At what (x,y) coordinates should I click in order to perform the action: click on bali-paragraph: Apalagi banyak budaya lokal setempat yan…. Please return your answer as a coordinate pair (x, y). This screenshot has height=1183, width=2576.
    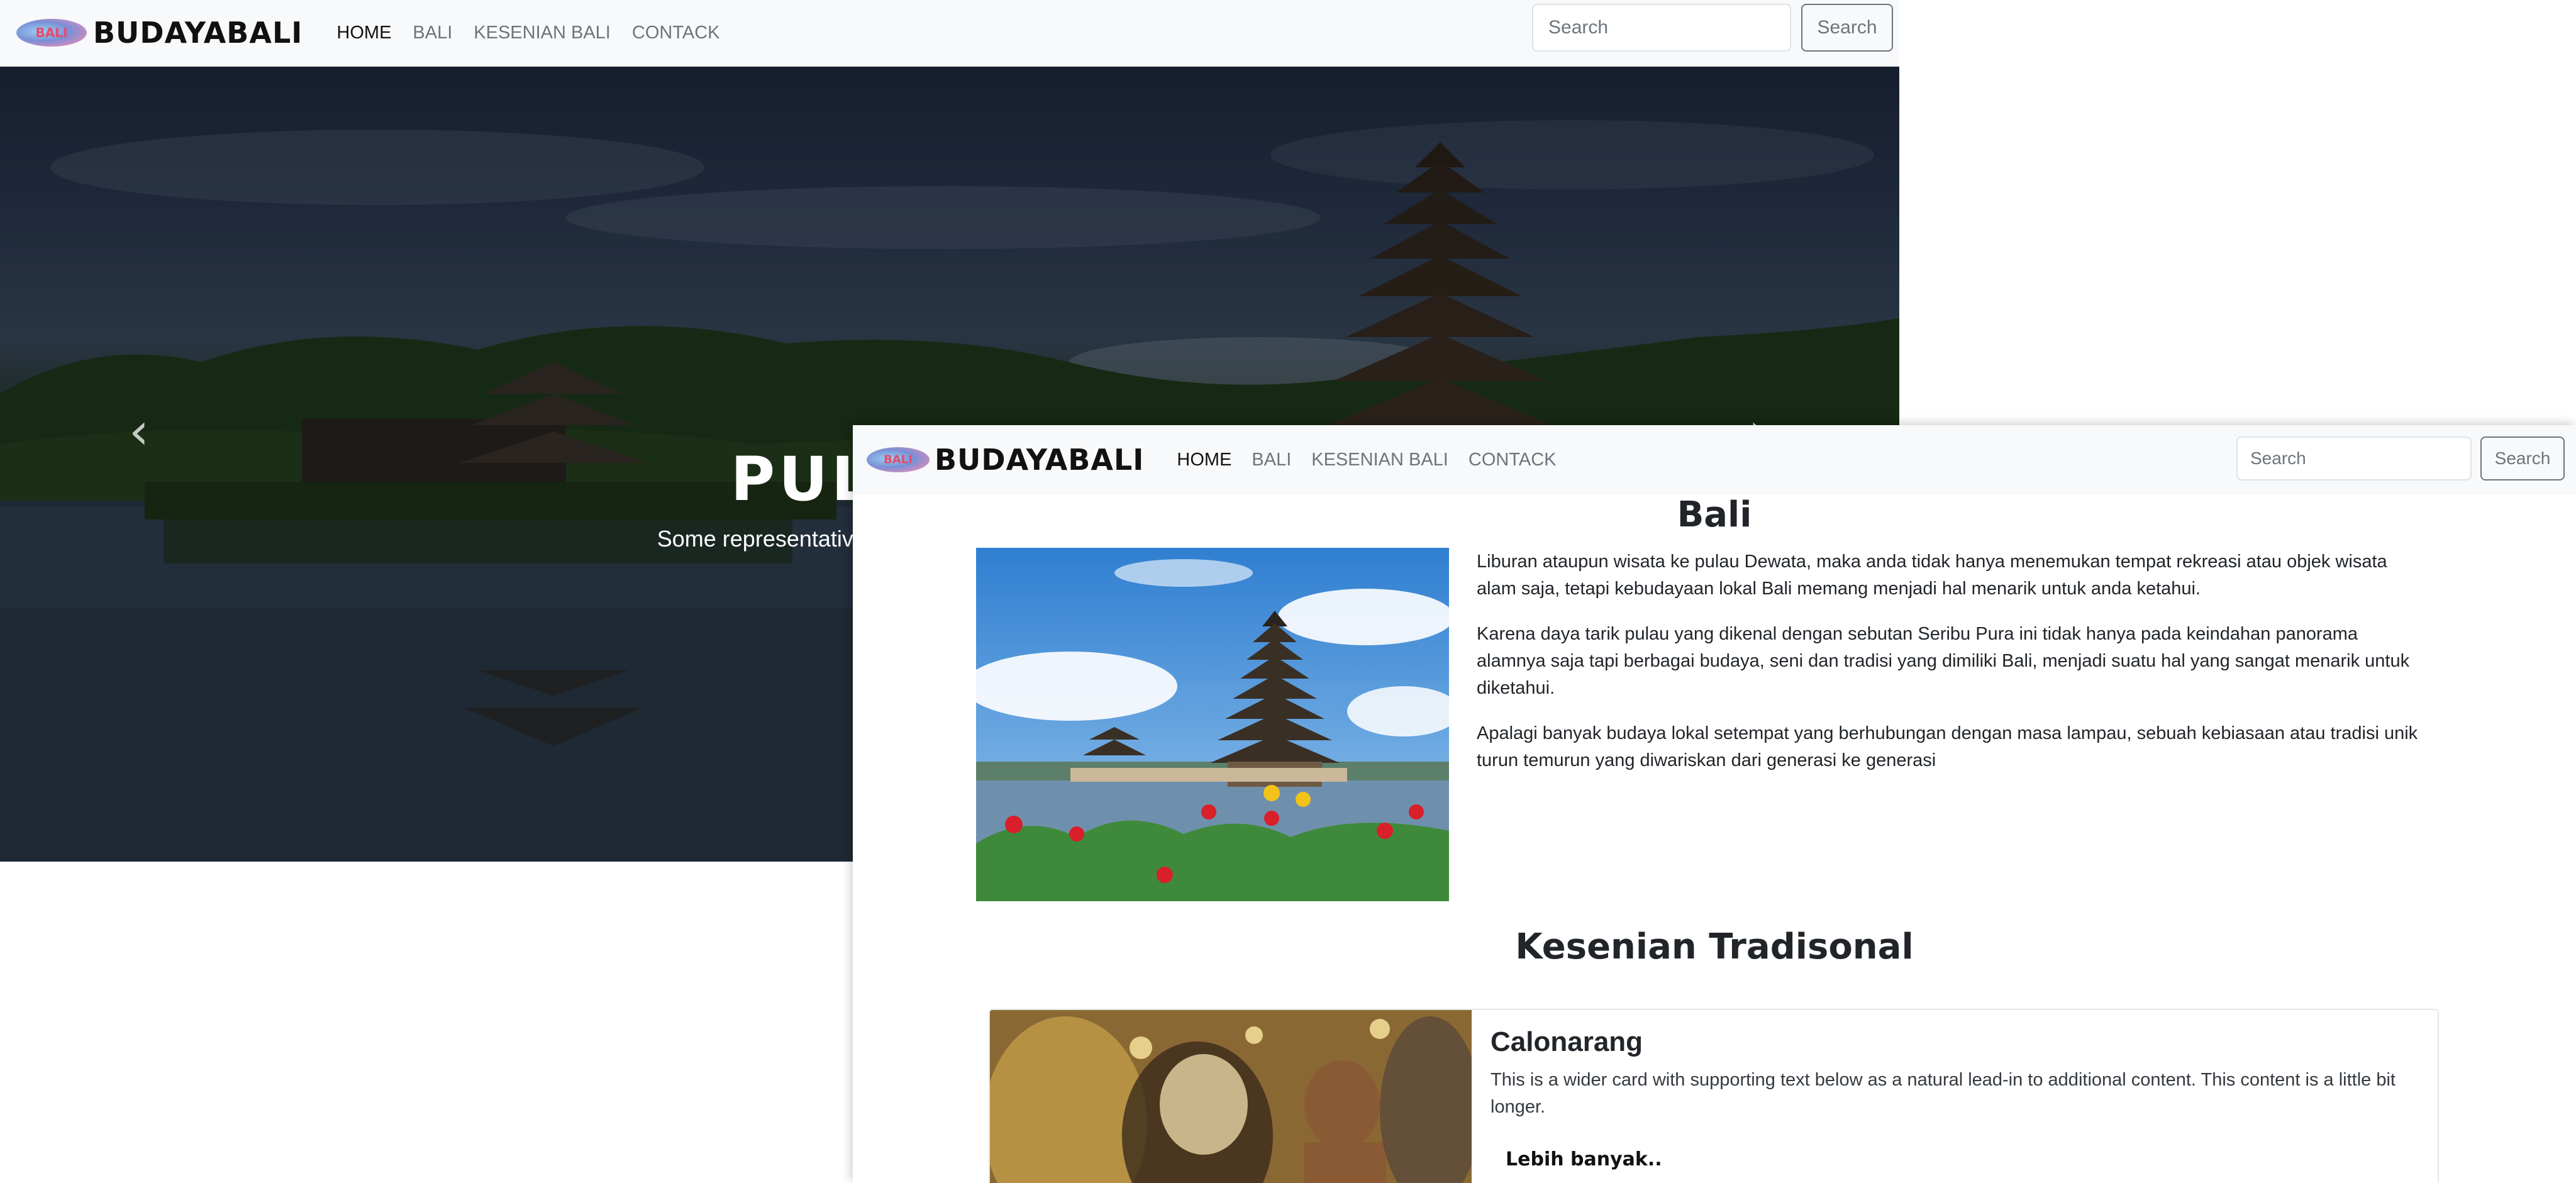
    Looking at the image, I should click on (1947, 746).